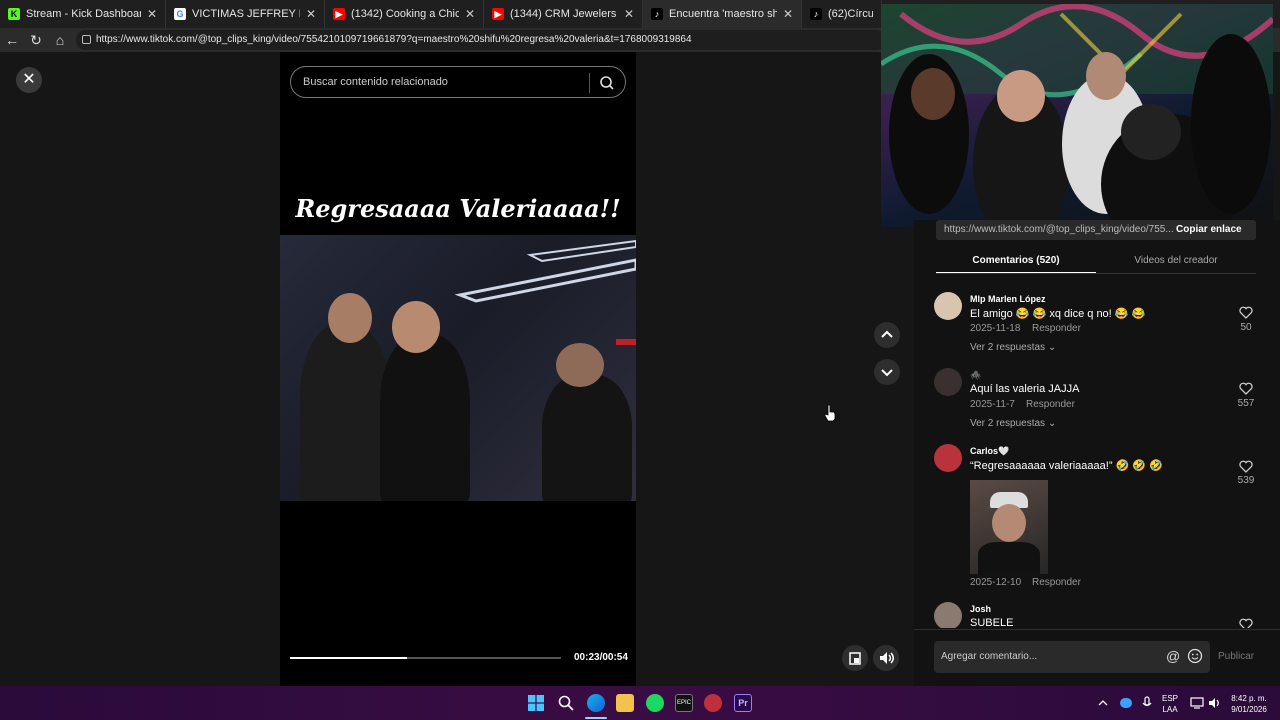 The image size is (1280, 720). Describe the element at coordinates (743, 703) in the screenshot. I see `premiere-pro-icon: Pr` at that location.